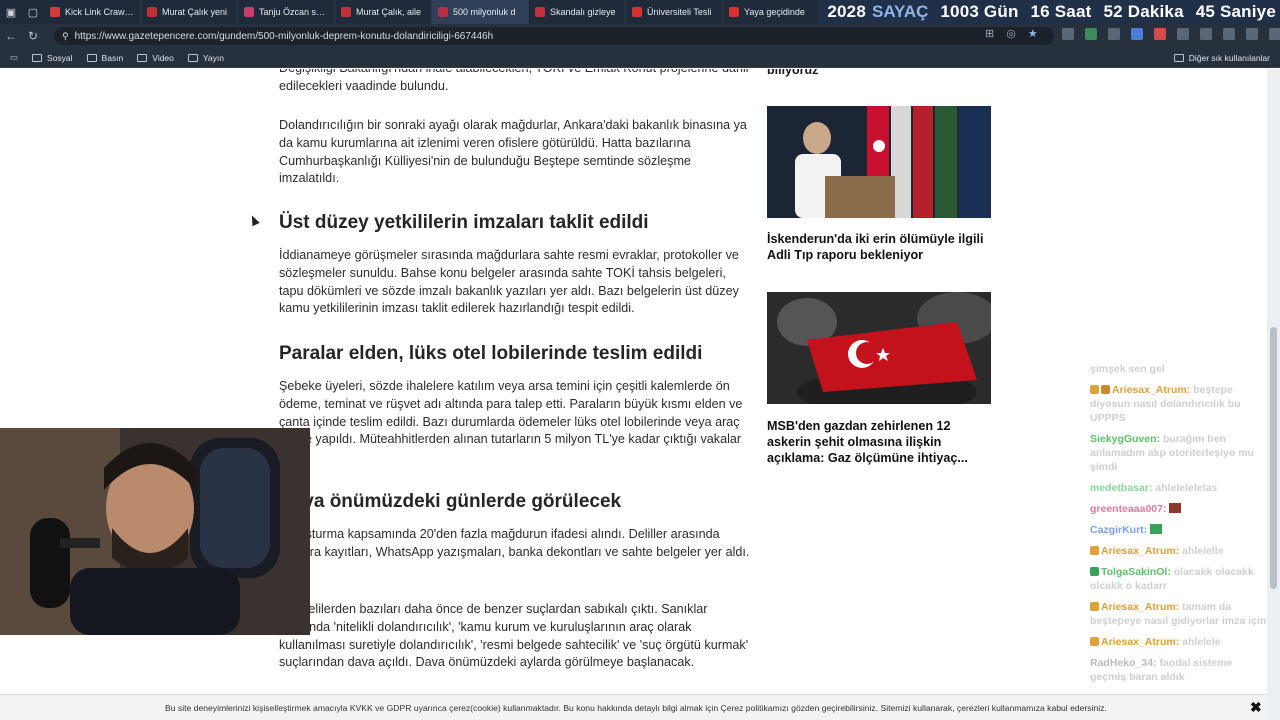 The width and height of the screenshot is (1280, 720). What do you see at coordinates (1154, 488) in the screenshot?
I see `chat-message: medetbasar: ahlelelelelas` at bounding box center [1154, 488].